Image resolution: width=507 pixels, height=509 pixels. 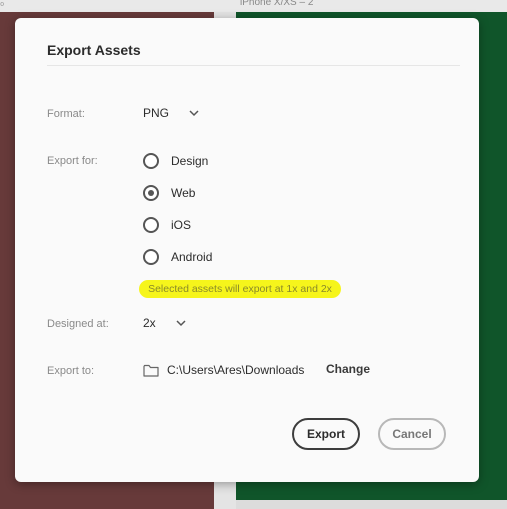 I want to click on export-for-label: Export for:, so click(x=72, y=161).